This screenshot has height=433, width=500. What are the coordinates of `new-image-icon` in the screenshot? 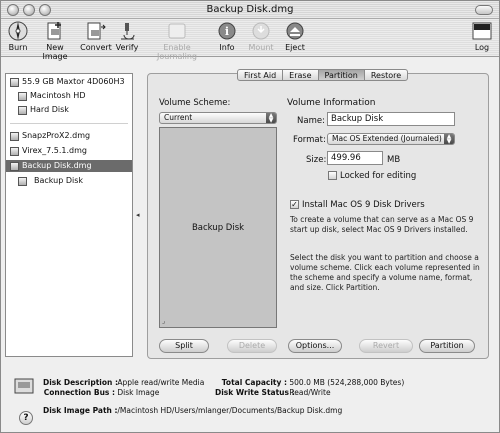 It's located at (55, 31).